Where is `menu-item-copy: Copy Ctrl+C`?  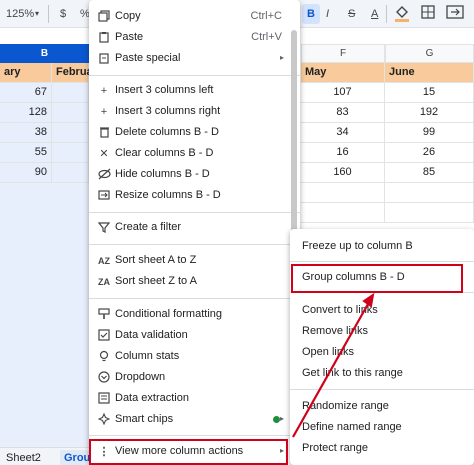
menu-item-copy: Copy Ctrl+C is located at coordinates (194, 17).